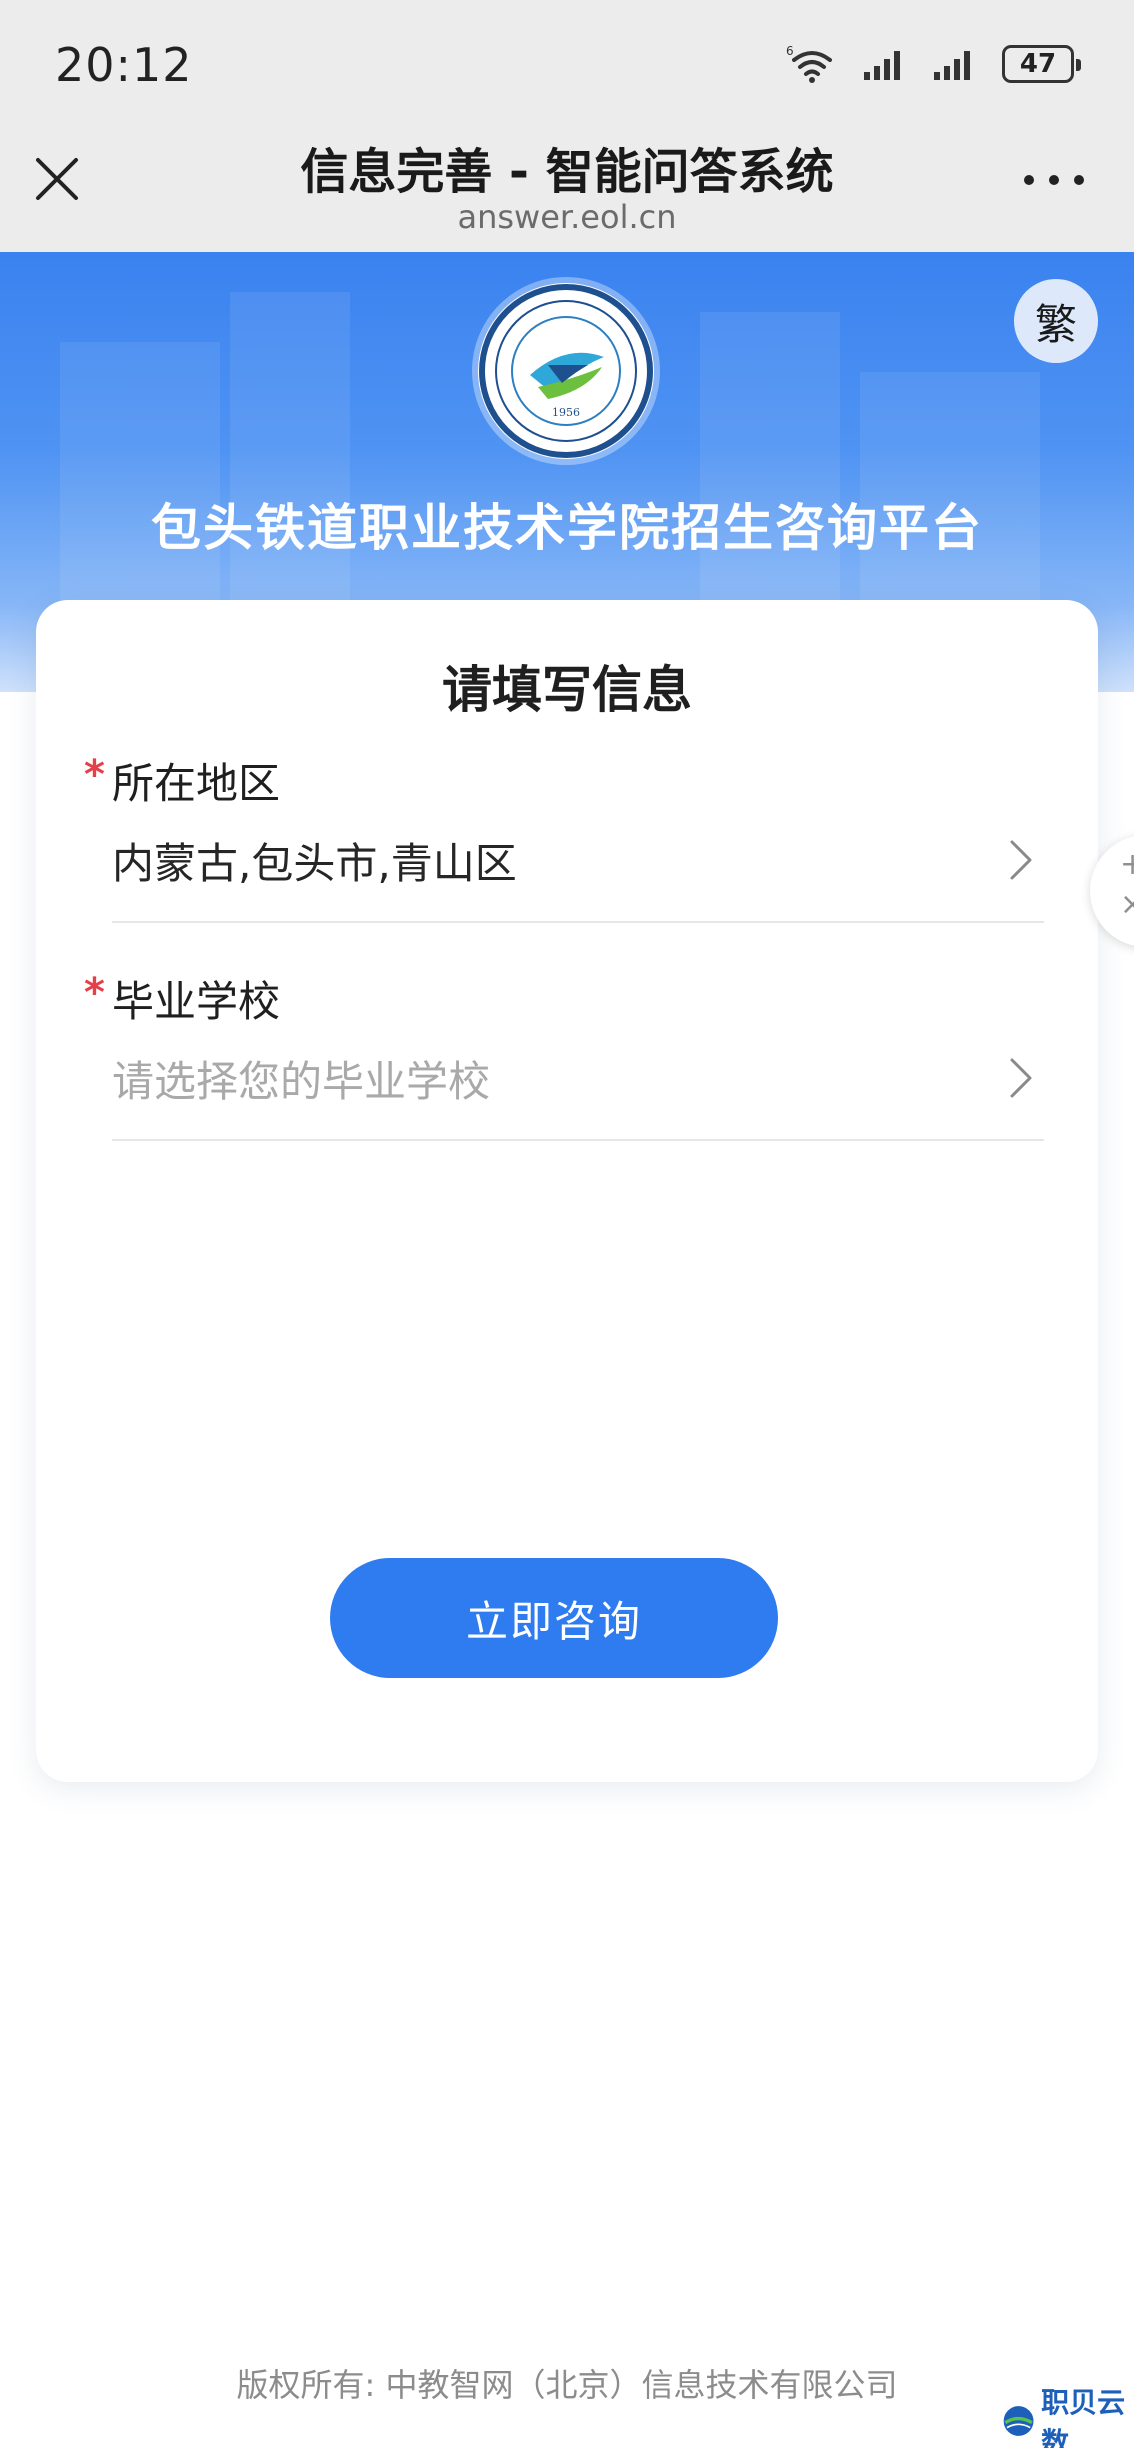  Describe the element at coordinates (567, 64) in the screenshot. I see `status-bar: 20:12 6 47` at that location.